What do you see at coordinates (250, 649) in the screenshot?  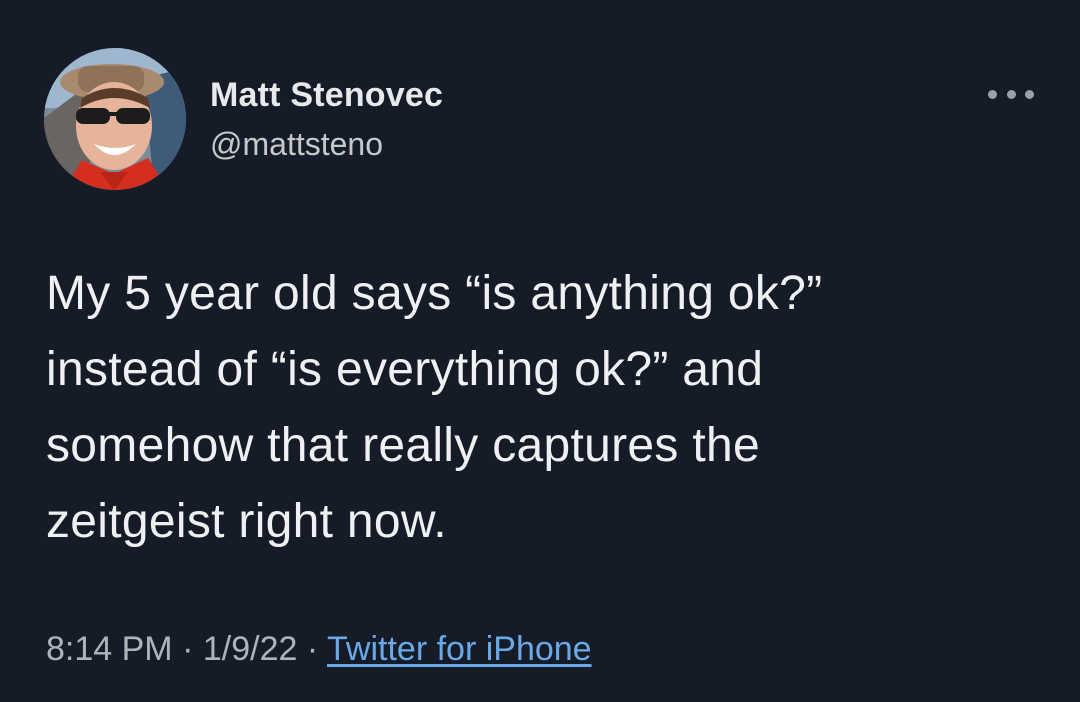 I see `tweet-date: 1/9/22` at bounding box center [250, 649].